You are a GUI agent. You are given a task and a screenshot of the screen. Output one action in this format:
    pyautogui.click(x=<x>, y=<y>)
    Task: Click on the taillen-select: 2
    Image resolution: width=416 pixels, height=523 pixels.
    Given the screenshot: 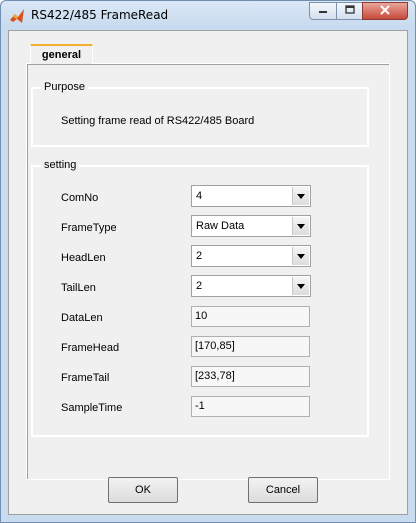 What is the action you would take?
    pyautogui.click(x=251, y=286)
    